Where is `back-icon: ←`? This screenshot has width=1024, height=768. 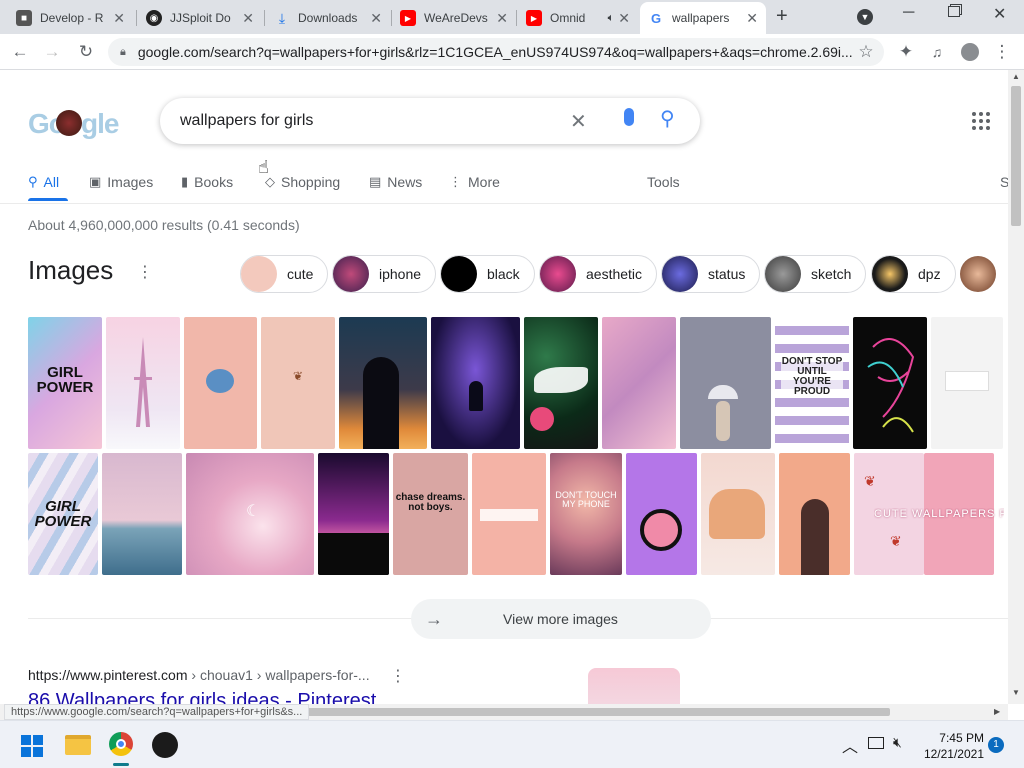 back-icon: ← is located at coordinates (20, 52).